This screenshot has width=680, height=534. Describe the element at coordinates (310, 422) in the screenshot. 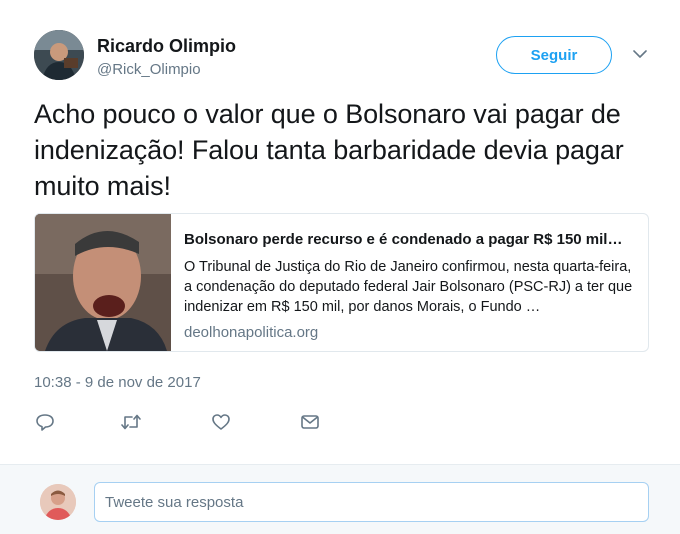

I see `direct-message-icon` at that location.